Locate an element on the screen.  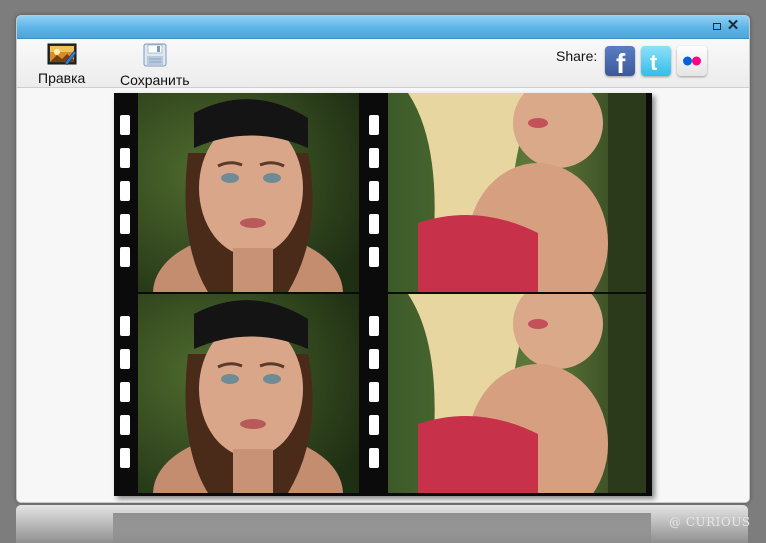
flickr-share-button is located at coordinates (692, 61).